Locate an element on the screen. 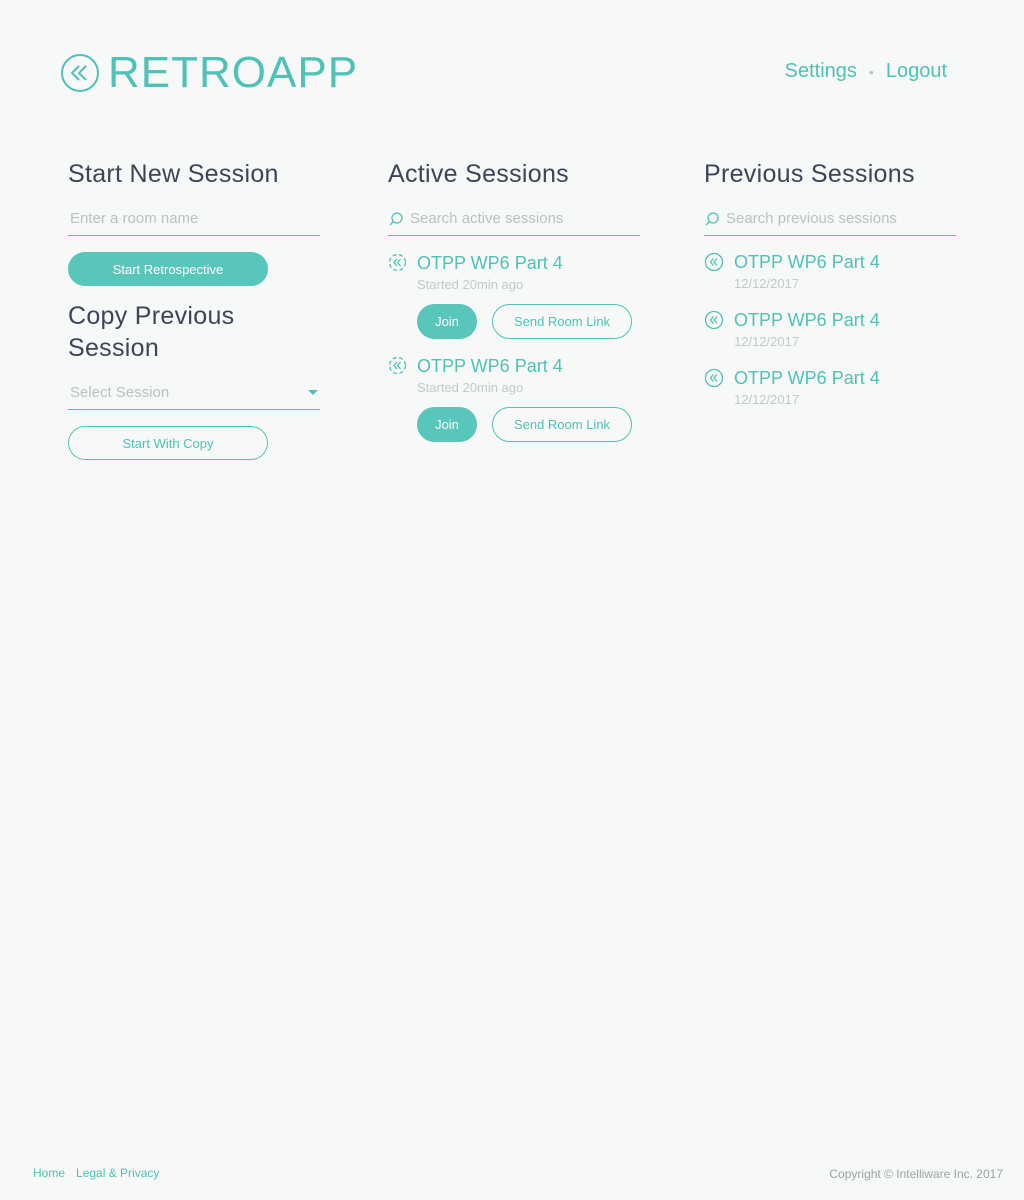 The width and height of the screenshot is (1024, 1200). app-name: RETROAPP is located at coordinates (233, 72).